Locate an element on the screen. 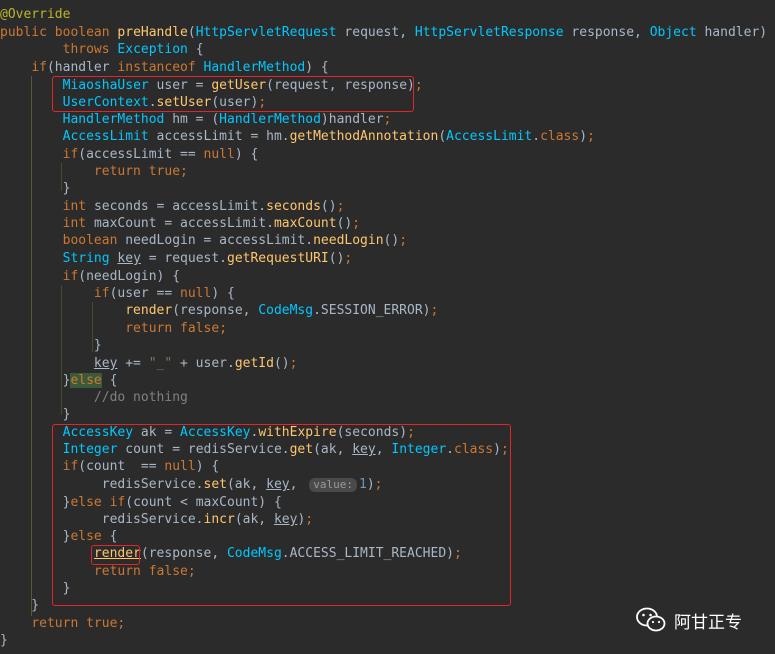 Image resolution: width=775 pixels, height=654 pixels. code-token: int is located at coordinates (78, 206).